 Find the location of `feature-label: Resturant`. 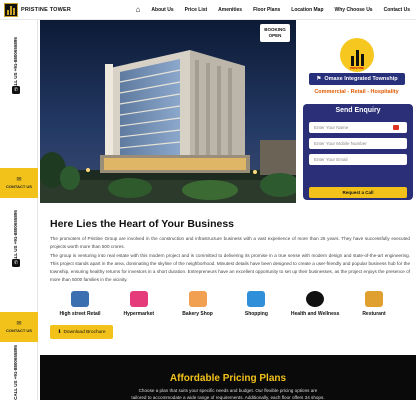

feature-label: Resturant is located at coordinates (374, 314).